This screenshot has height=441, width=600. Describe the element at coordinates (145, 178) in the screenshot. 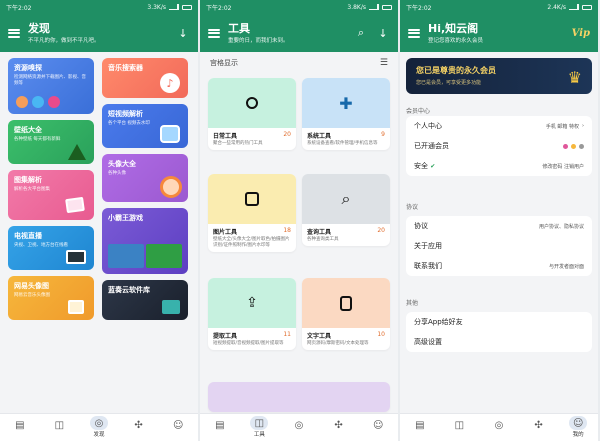

I see `card-avatar: 头像大全 各种头像` at that location.